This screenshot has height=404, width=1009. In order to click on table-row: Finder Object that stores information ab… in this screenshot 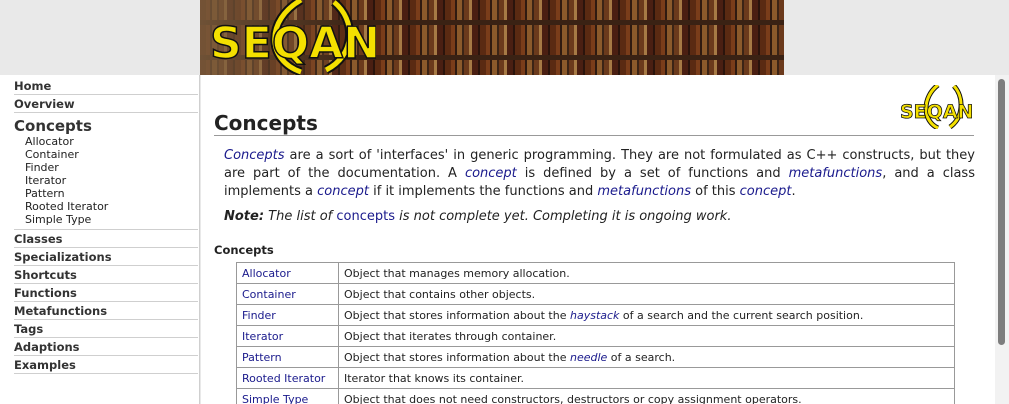, I will do `click(595, 315)`.